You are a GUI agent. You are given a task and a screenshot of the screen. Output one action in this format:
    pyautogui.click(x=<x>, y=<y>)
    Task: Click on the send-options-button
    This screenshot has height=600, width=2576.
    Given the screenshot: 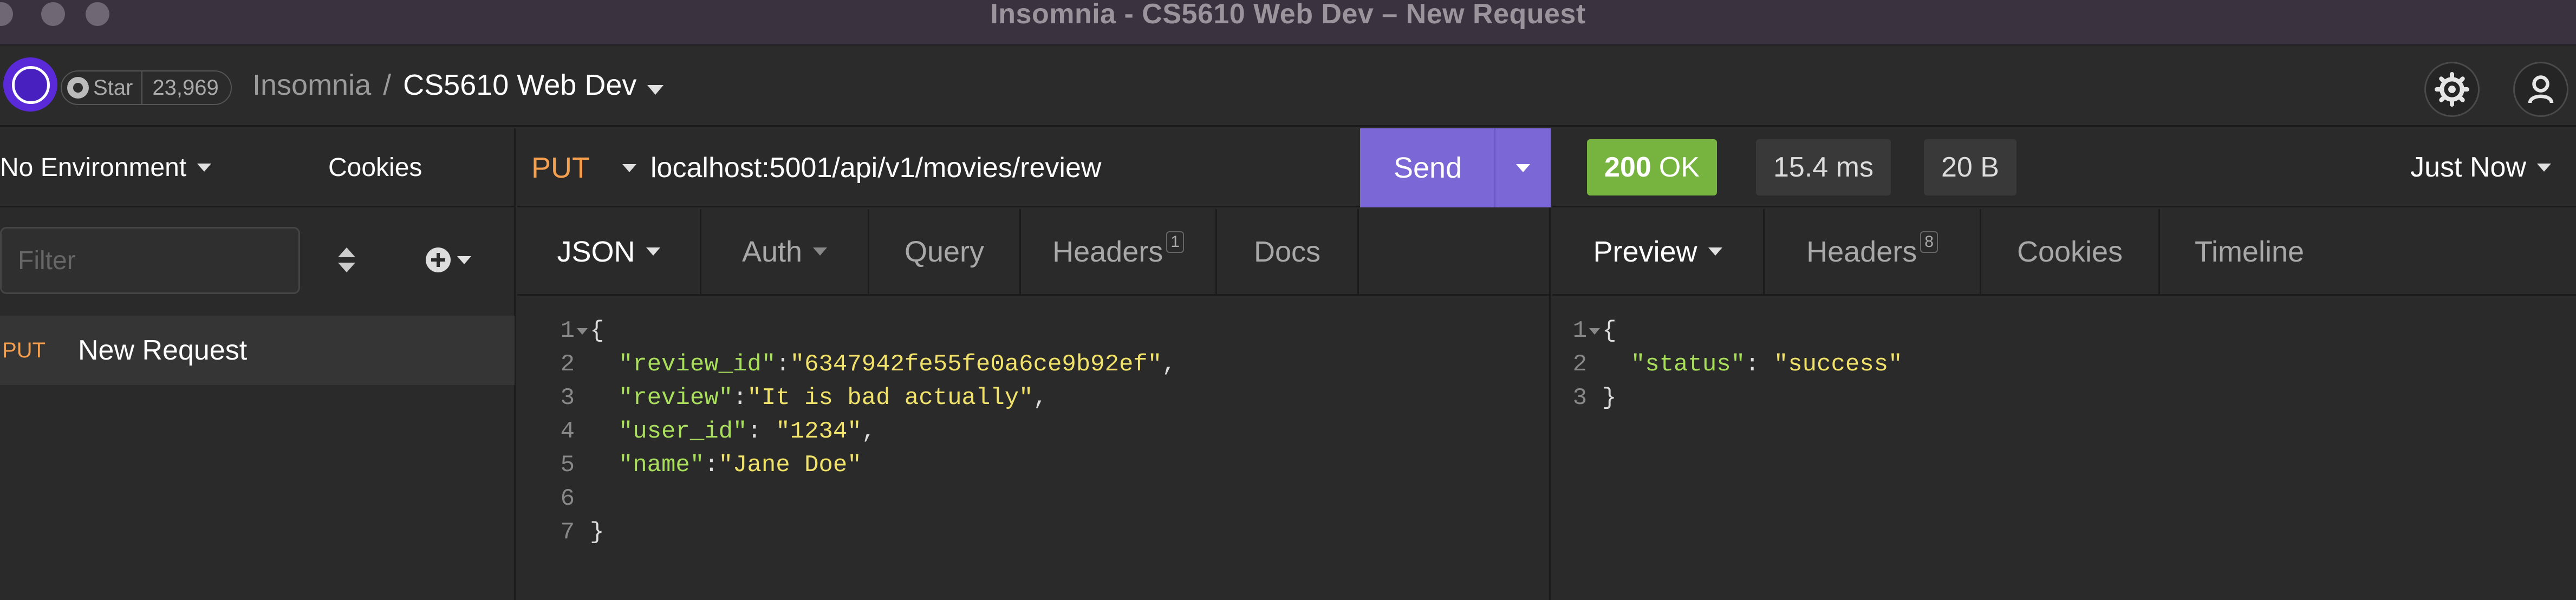 What is the action you would take?
    pyautogui.click(x=1522, y=167)
    